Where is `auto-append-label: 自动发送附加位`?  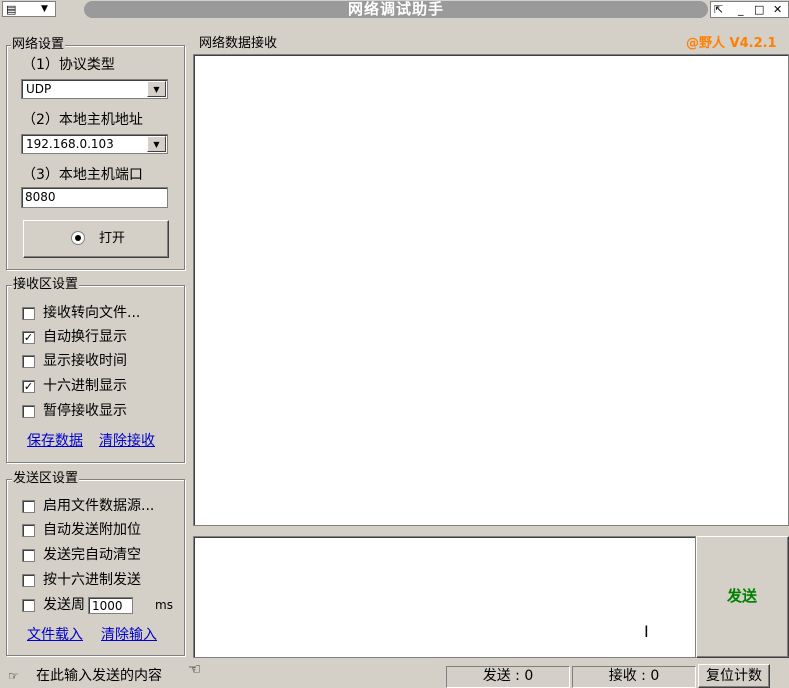
auto-append-label: 自动发送附加位 is located at coordinates (92, 530).